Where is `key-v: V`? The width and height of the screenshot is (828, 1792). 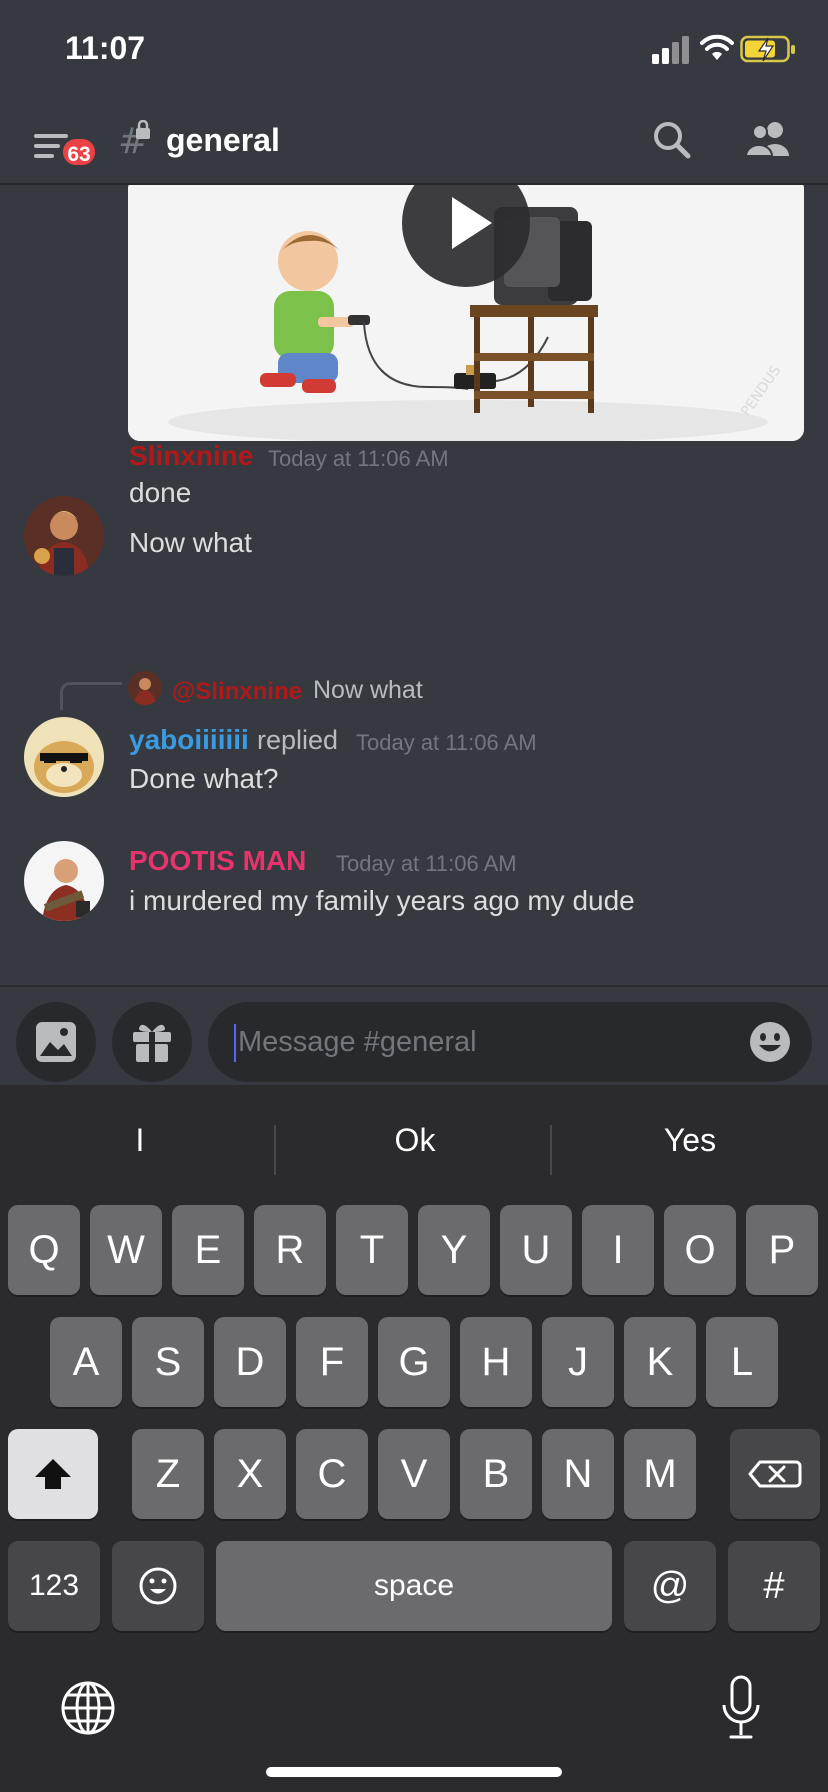 key-v: V is located at coordinates (414, 1474).